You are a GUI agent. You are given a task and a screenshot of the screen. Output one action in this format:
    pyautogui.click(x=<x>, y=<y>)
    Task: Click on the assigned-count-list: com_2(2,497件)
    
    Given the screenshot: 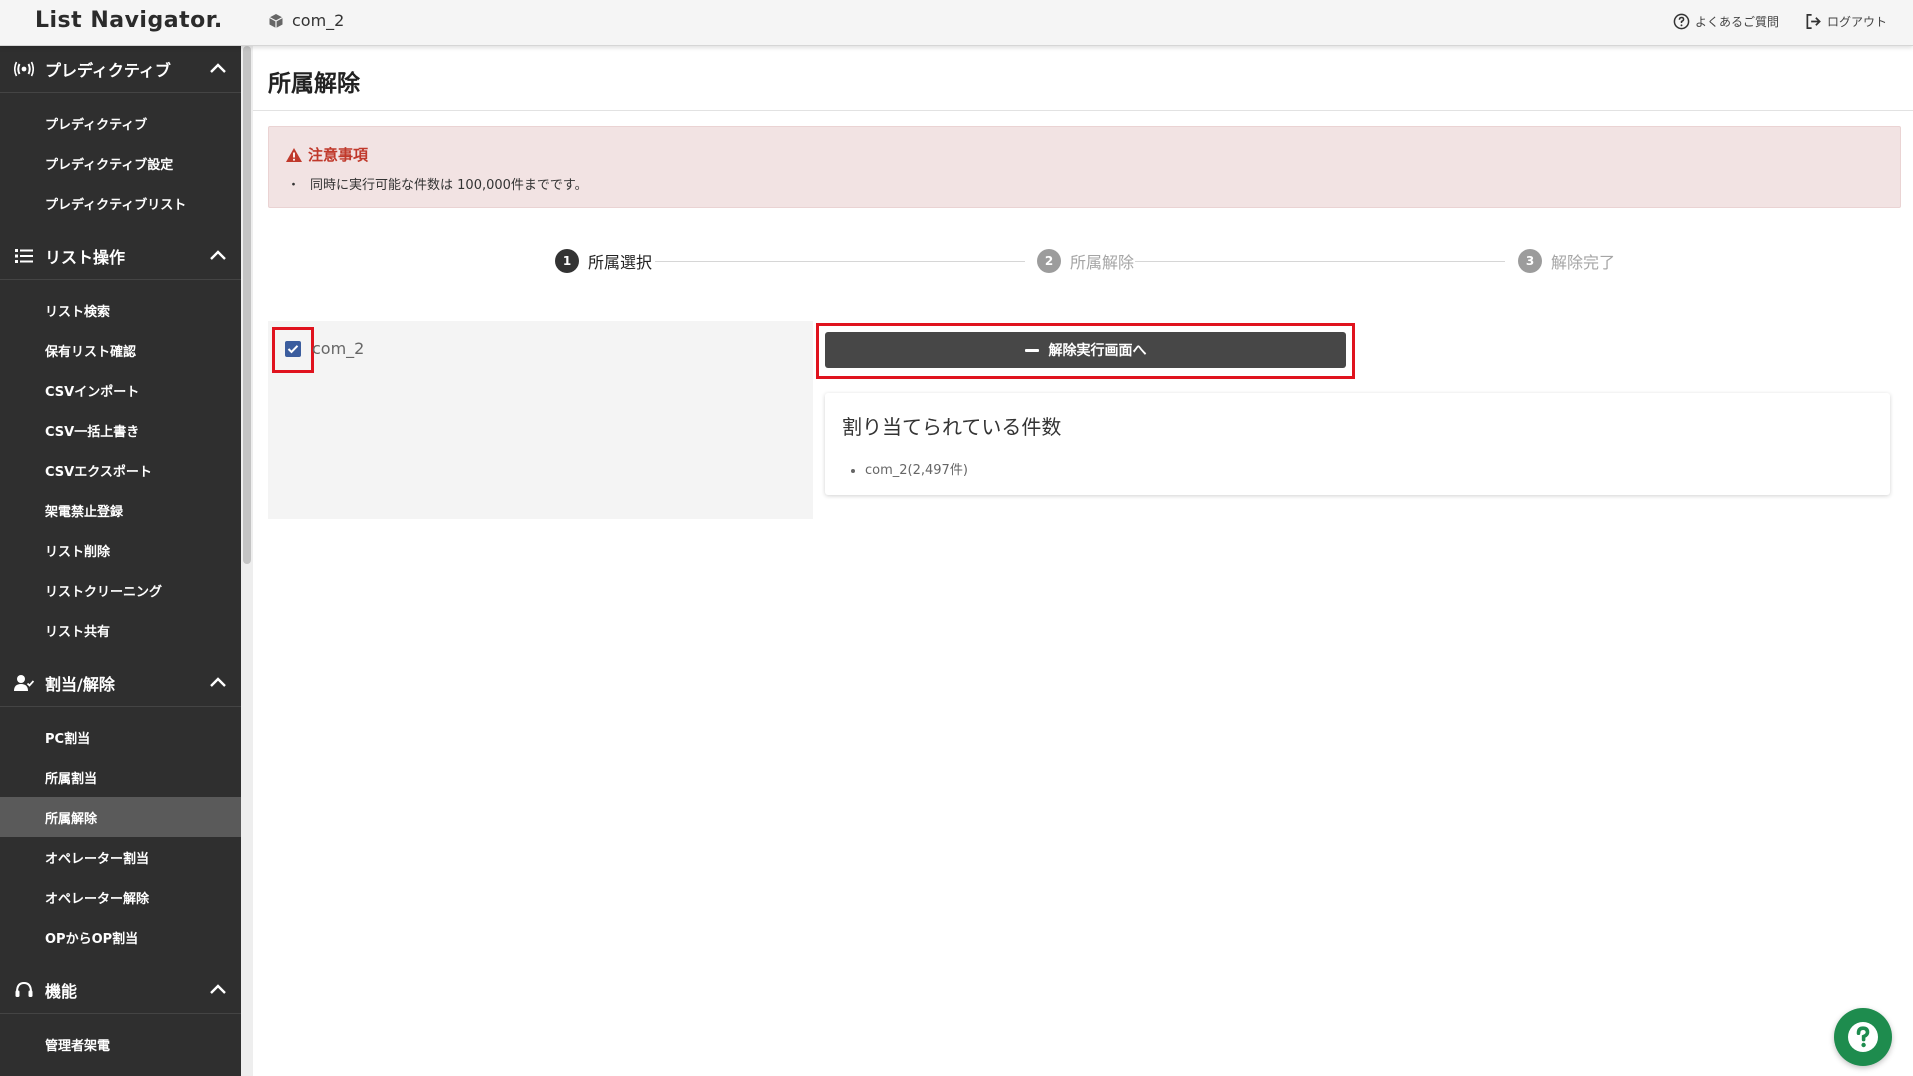 What is the action you would take?
    pyautogui.click(x=916, y=468)
    